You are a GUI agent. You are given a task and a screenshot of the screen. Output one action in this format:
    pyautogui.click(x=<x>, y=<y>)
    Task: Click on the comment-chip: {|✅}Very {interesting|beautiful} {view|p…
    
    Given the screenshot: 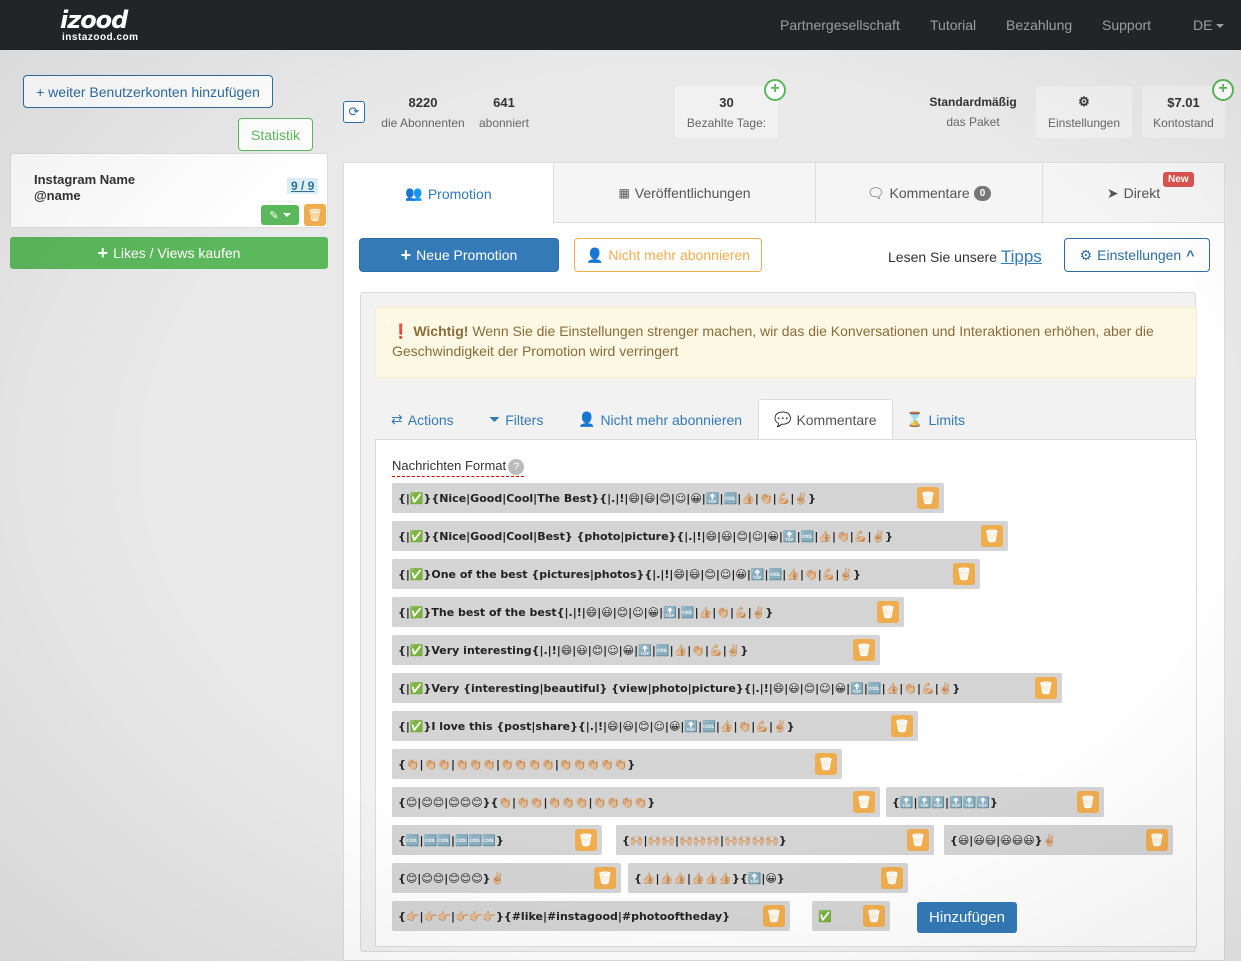 What is the action you would take?
    pyautogui.click(x=727, y=688)
    